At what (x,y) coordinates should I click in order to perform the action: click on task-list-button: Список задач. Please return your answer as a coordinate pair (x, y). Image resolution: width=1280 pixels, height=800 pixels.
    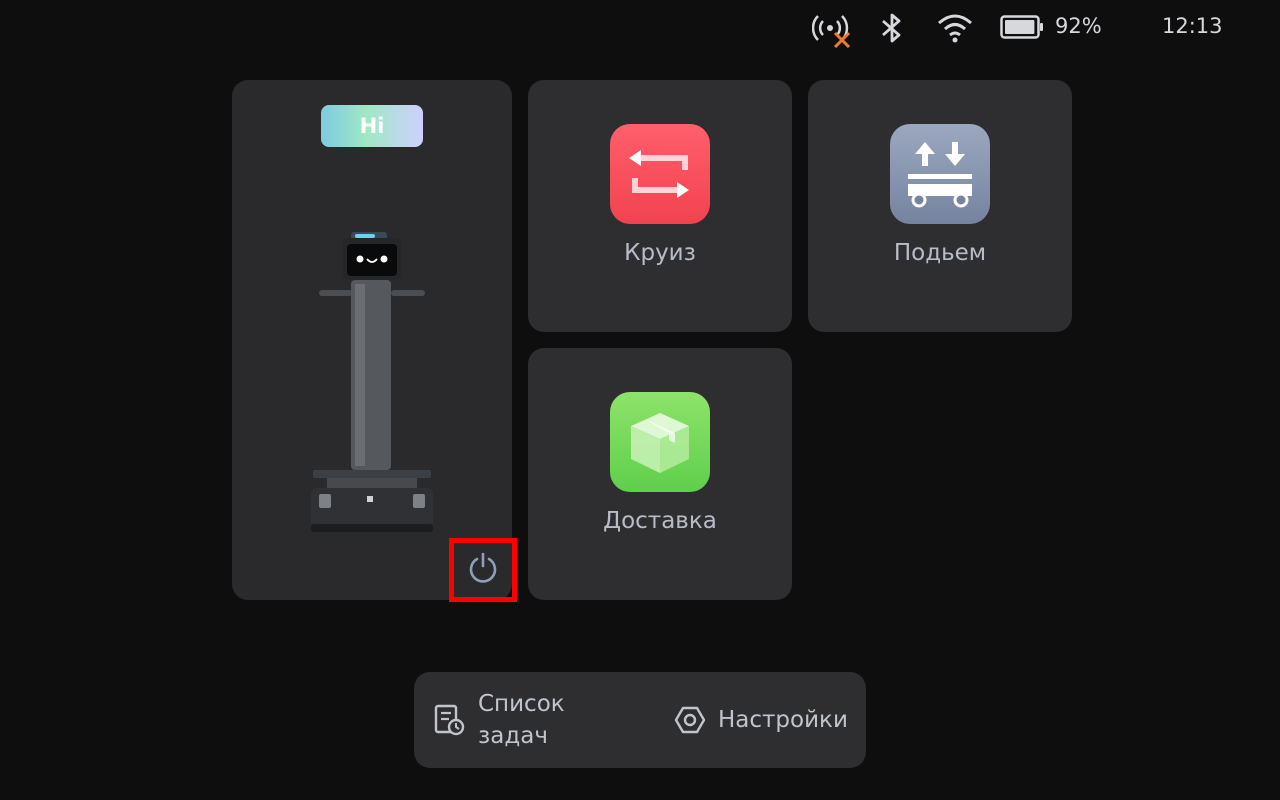
    Looking at the image, I should click on (498, 720).